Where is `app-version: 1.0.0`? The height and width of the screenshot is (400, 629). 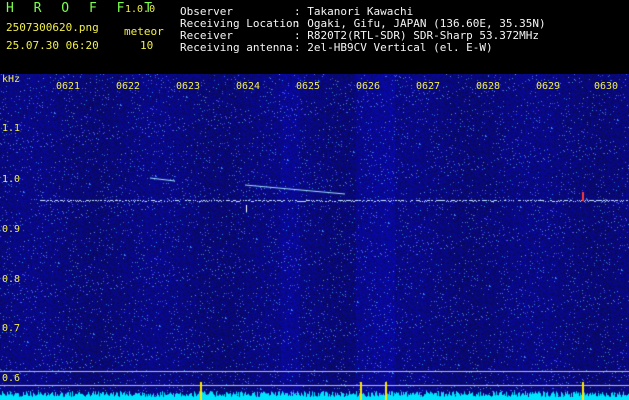
app-version: 1.0.0 is located at coordinates (140, 9).